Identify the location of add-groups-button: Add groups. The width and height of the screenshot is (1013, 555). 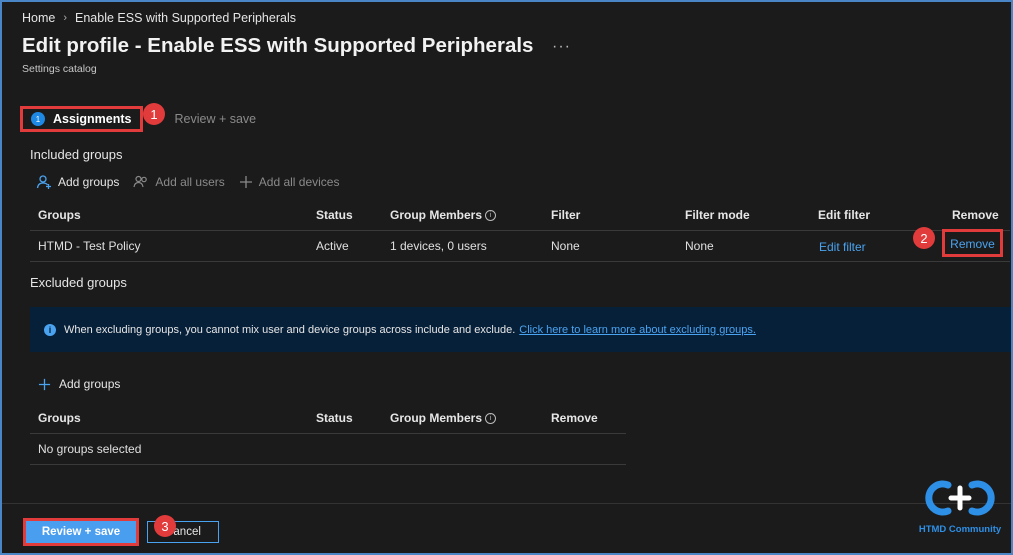
(77, 182).